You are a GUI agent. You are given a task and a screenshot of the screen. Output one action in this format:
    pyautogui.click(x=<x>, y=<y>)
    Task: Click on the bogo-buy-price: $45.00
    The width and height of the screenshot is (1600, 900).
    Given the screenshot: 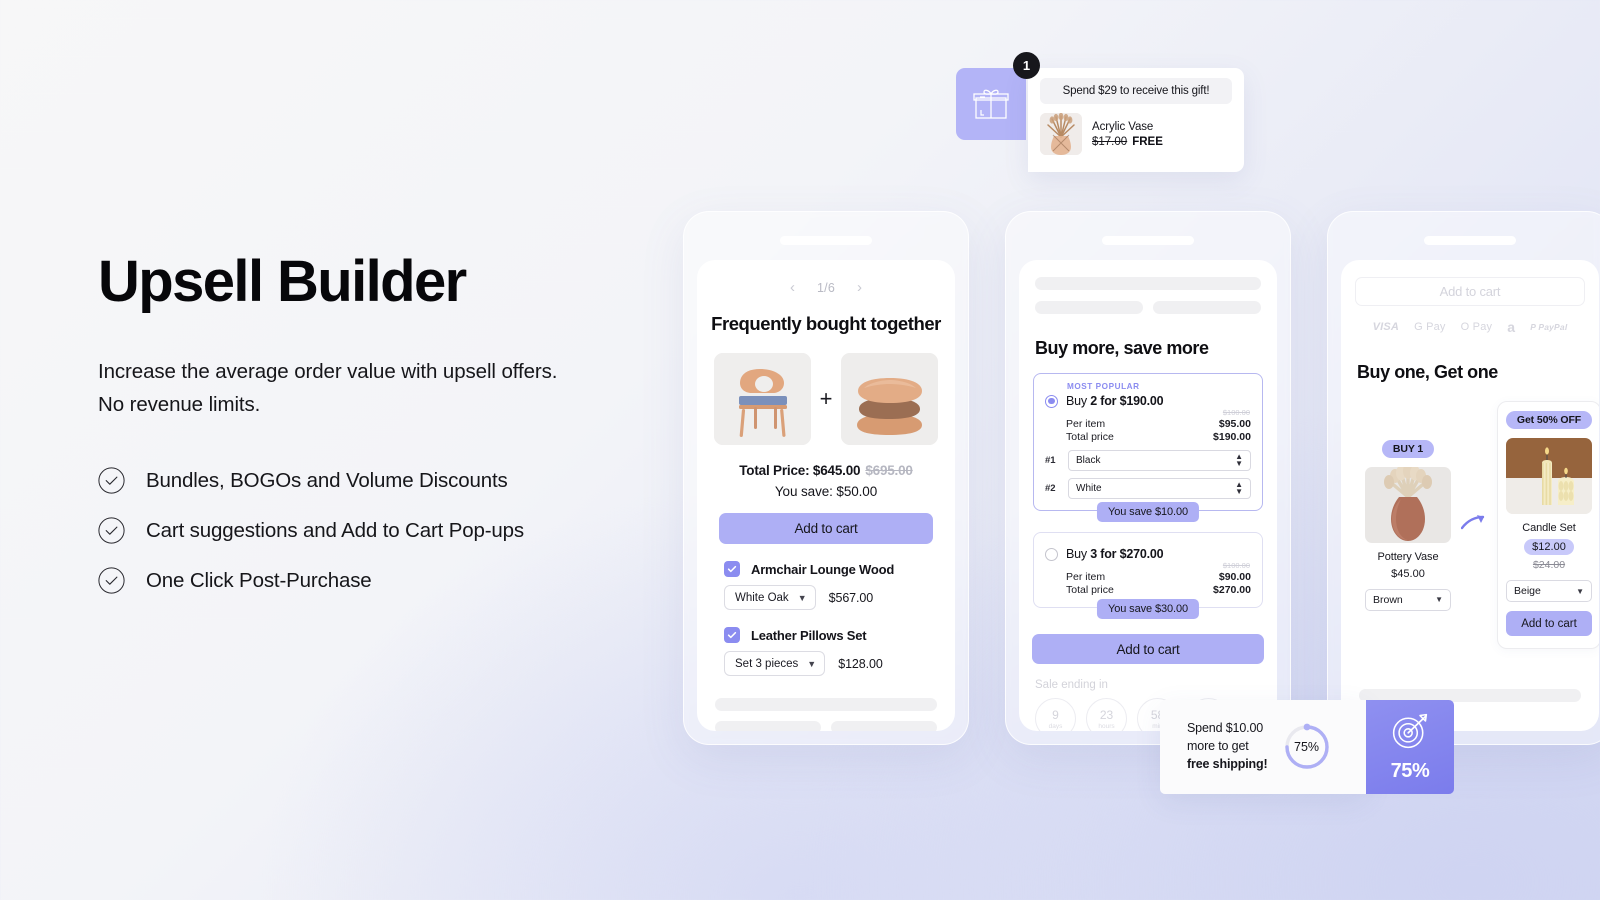 What is the action you would take?
    pyautogui.click(x=1408, y=573)
    